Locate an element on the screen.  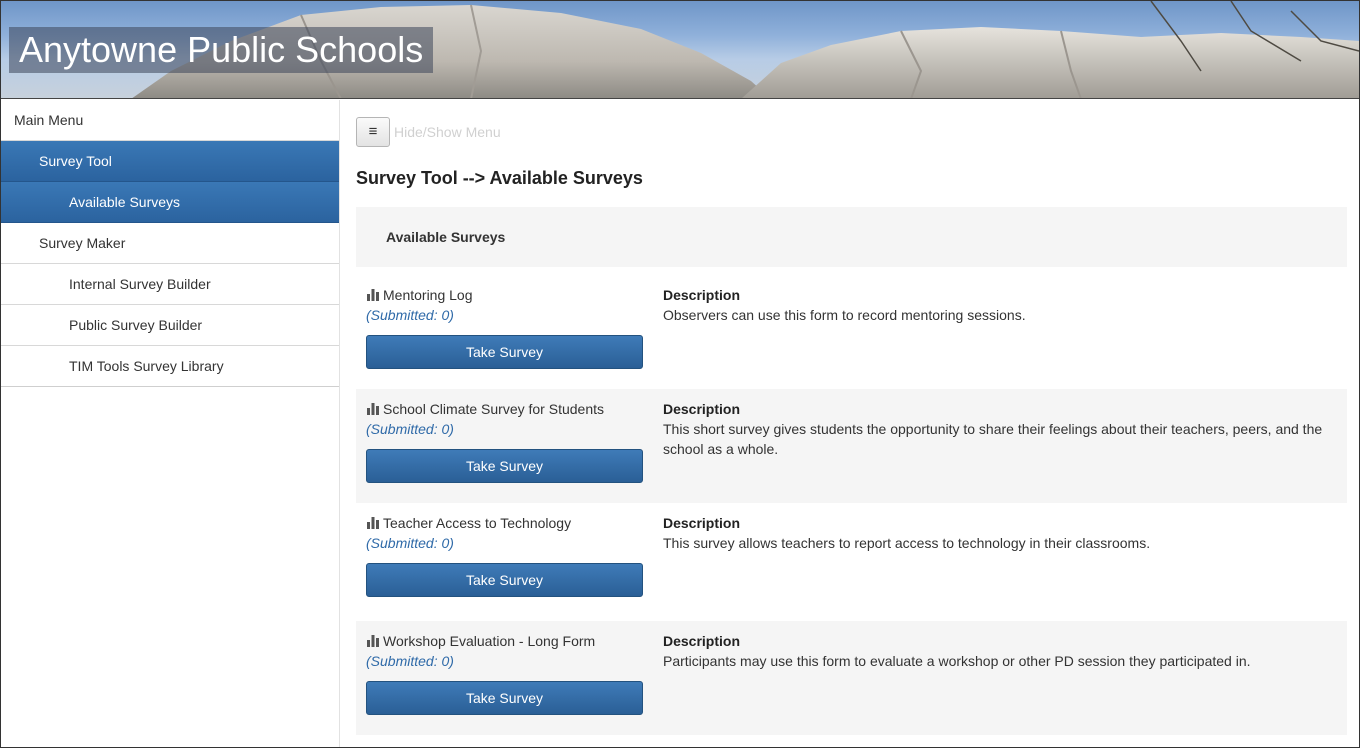
hide-show-menu-button: ≡ is located at coordinates (373, 132).